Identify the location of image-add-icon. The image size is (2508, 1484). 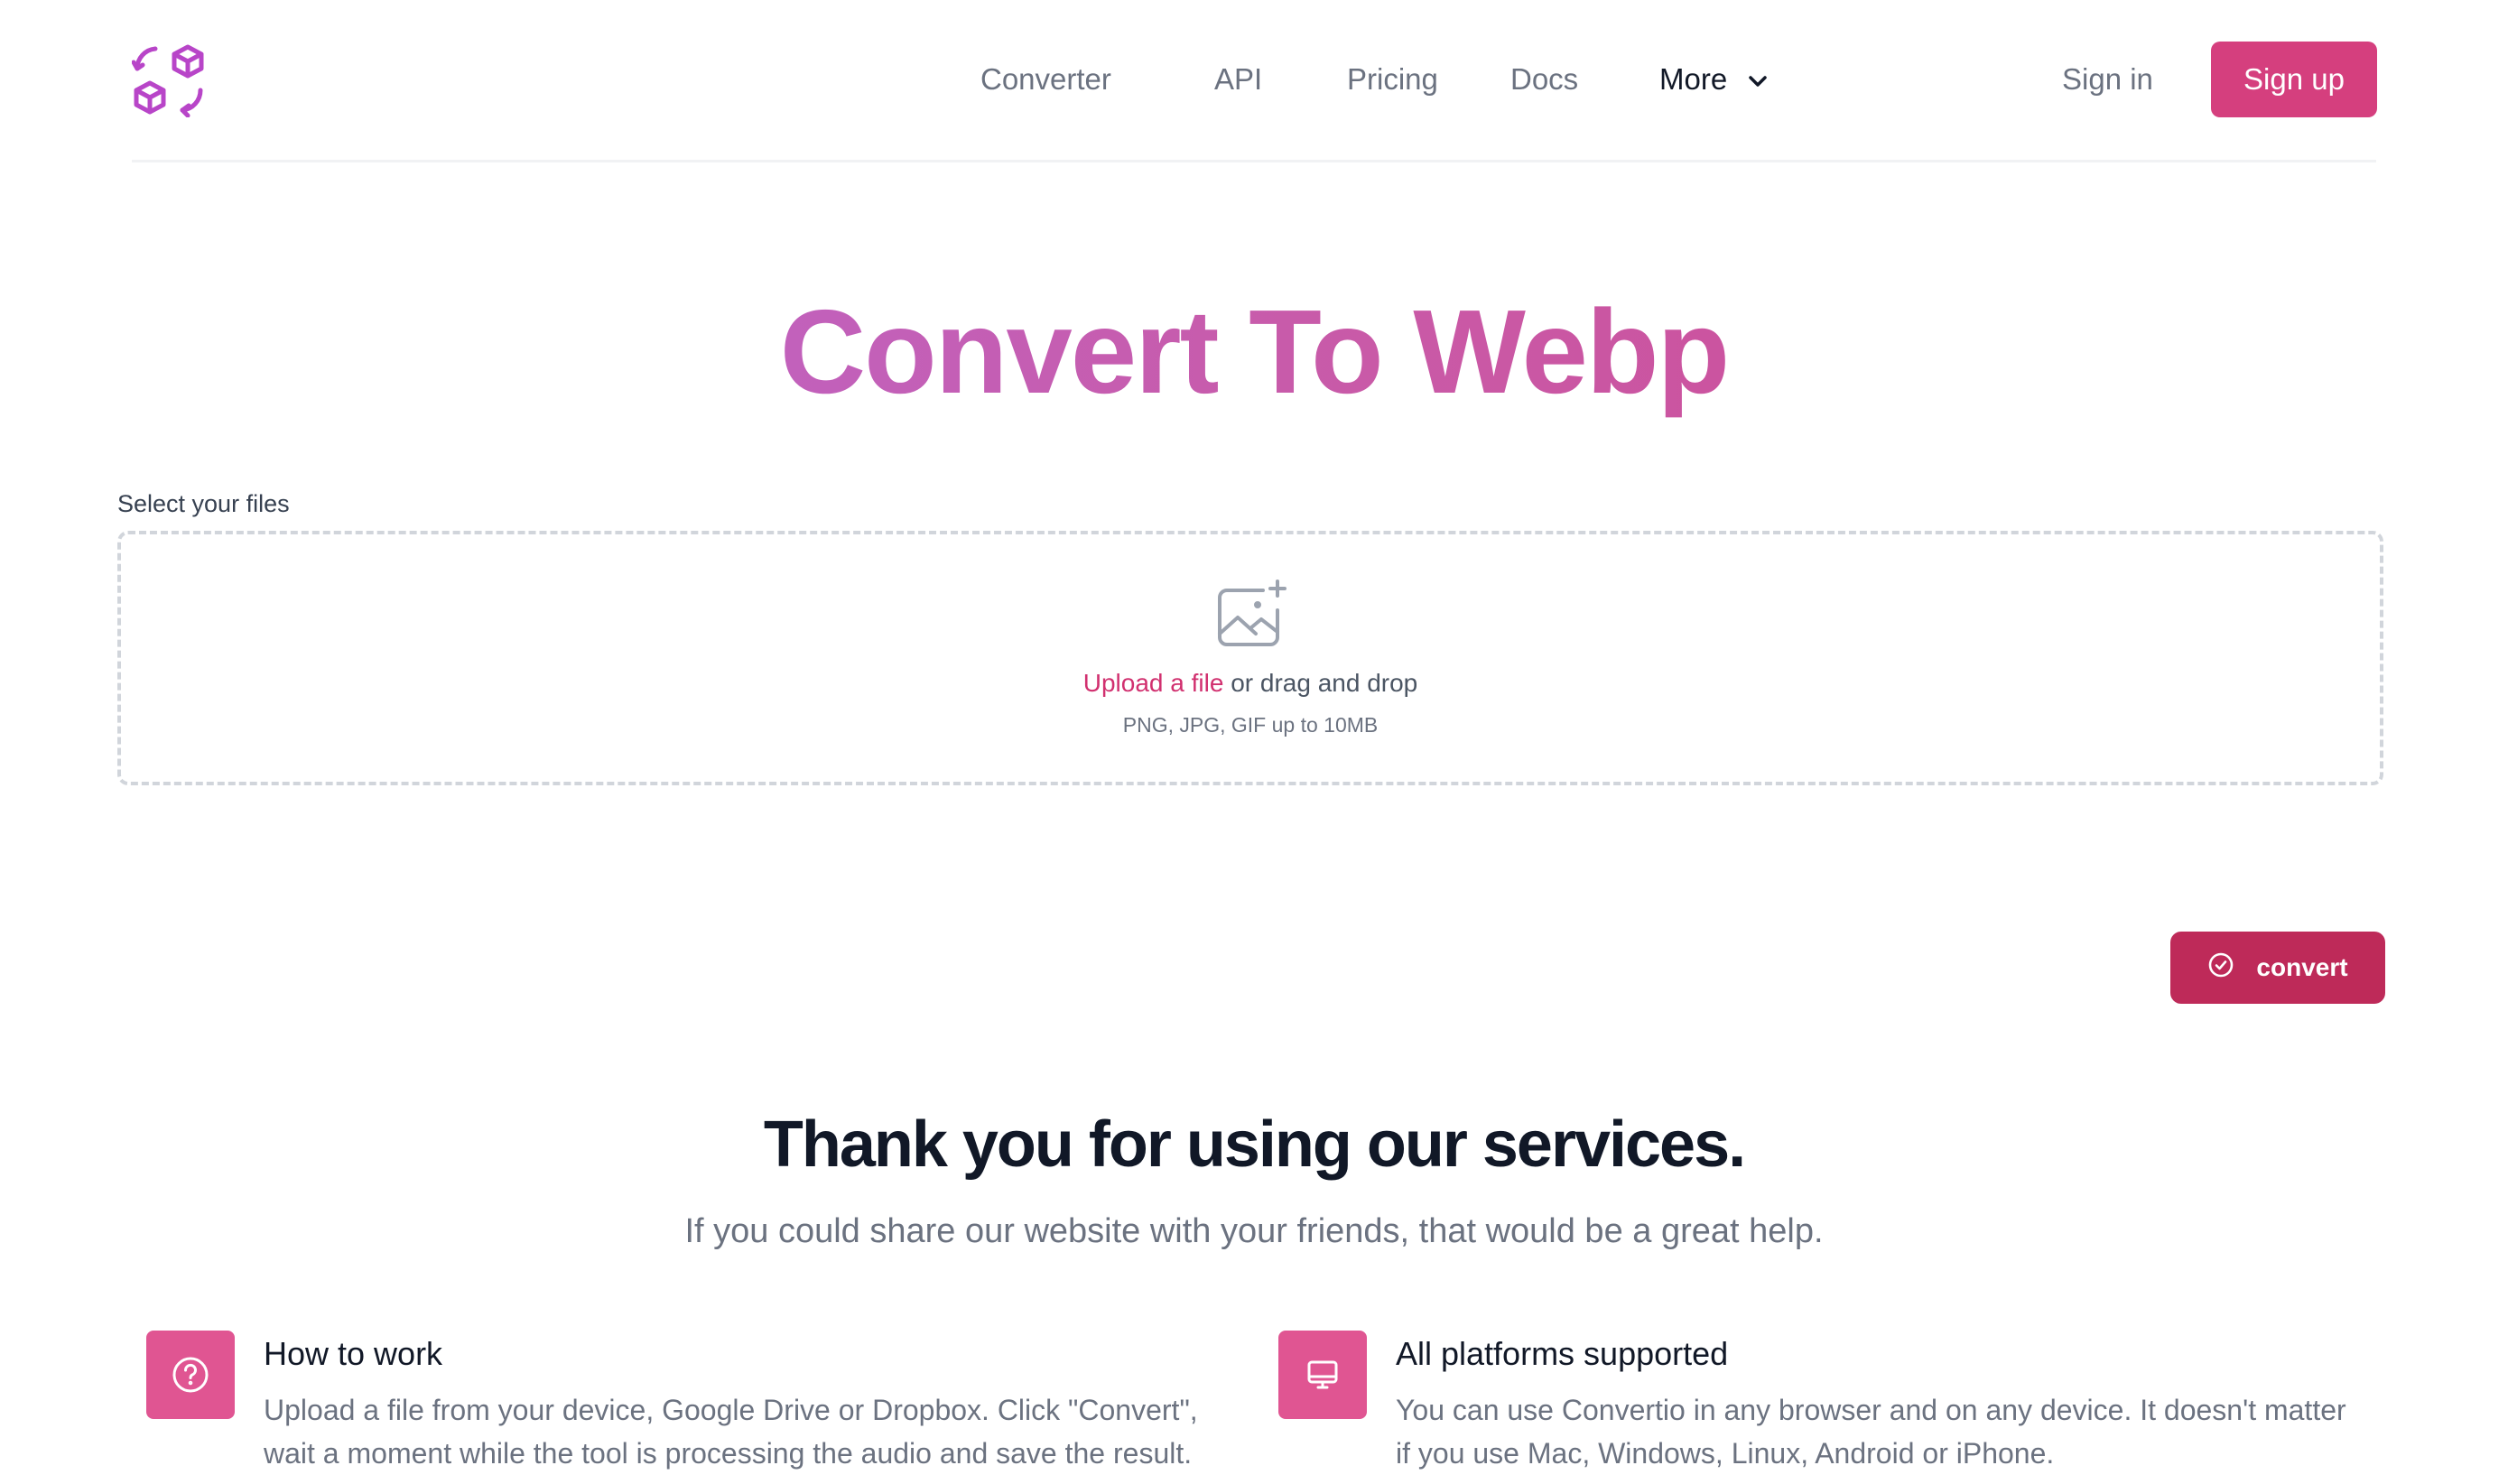
(1253, 614).